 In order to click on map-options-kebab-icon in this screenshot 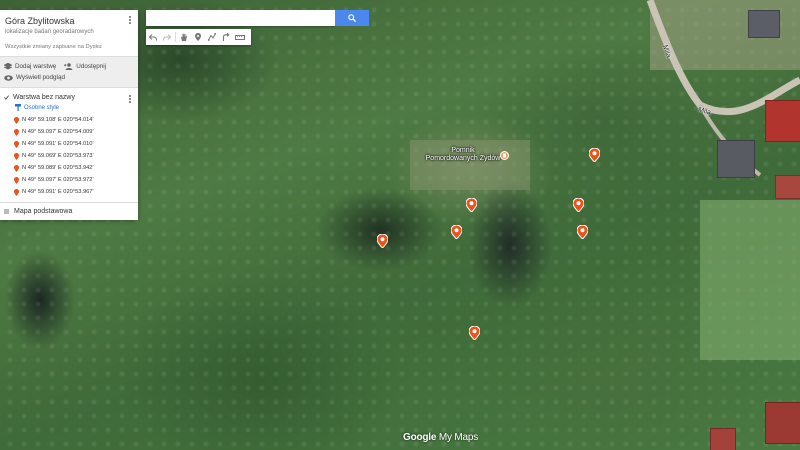, I will do `click(130, 20)`.